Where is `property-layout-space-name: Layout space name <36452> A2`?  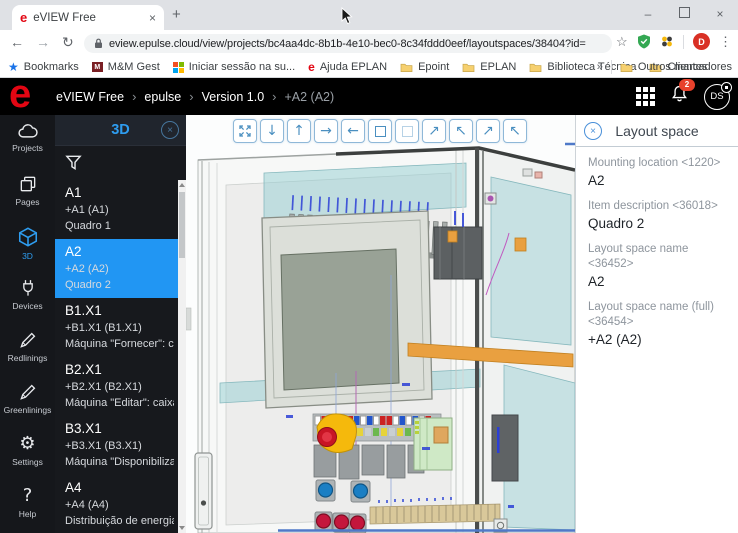 property-layout-space-name: Layout space name <36452> A2 is located at coordinates (638, 266).